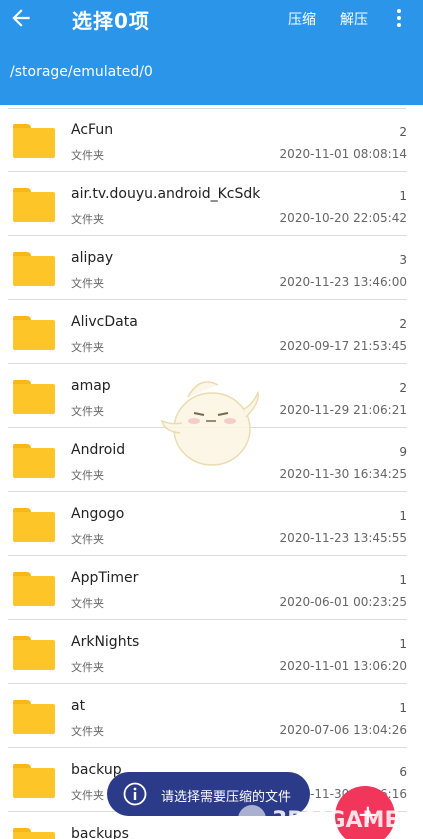  Describe the element at coordinates (91, 386) in the screenshot. I see `file-name: amap` at that location.